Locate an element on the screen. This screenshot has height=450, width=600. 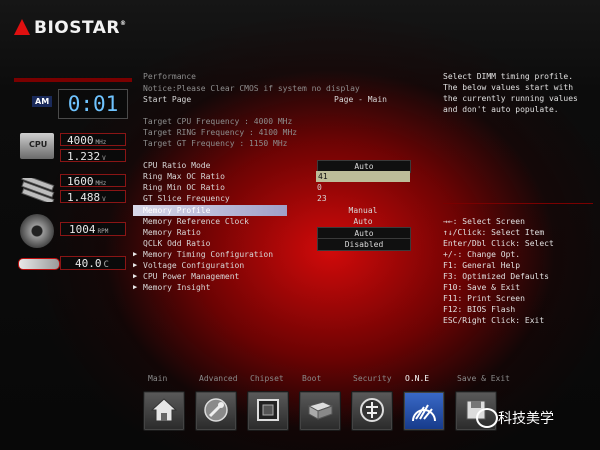
clock-display: 0:01 is located at coordinates (93, 104).